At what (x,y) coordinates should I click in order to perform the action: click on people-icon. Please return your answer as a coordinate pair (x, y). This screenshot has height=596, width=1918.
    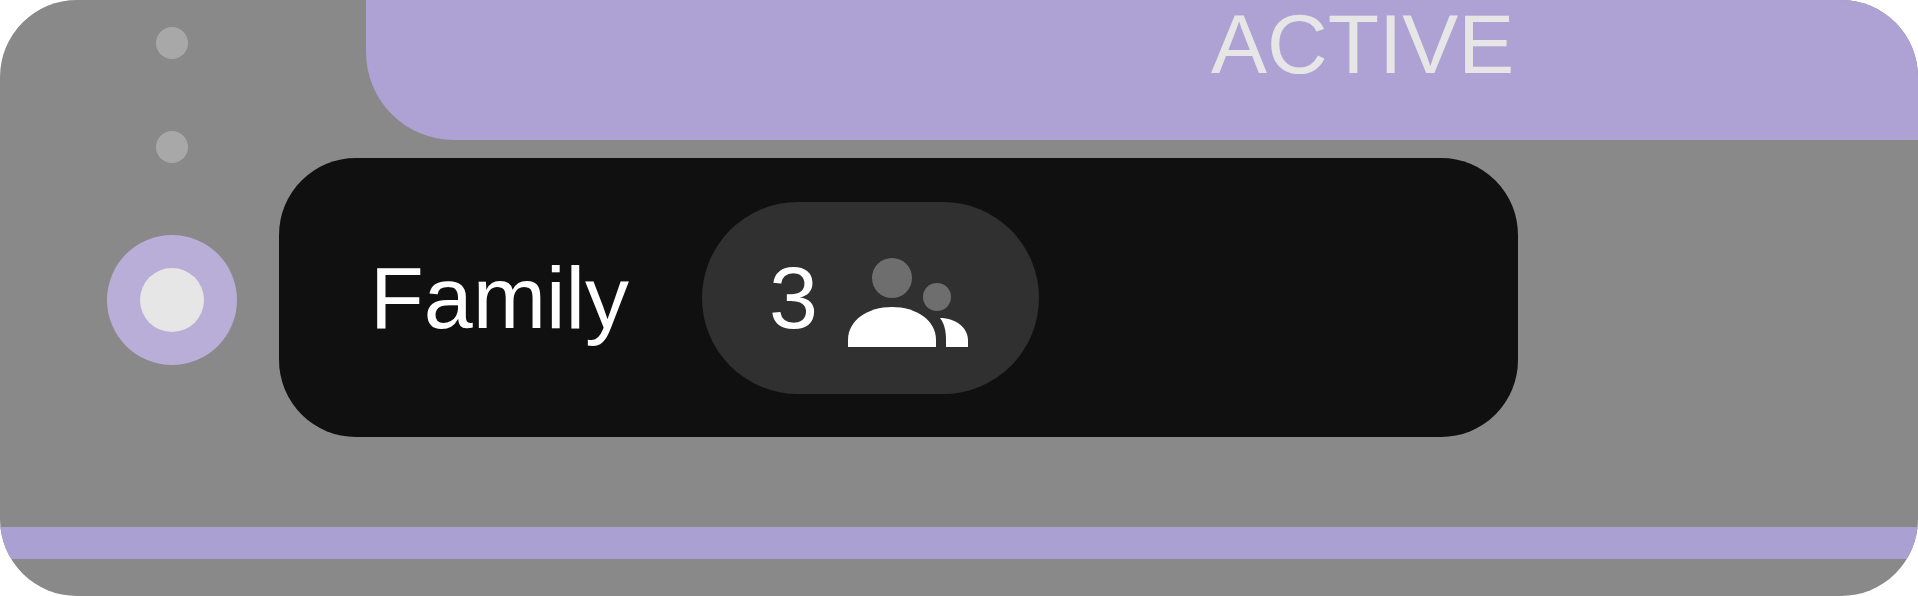
    Looking at the image, I should click on (908, 302).